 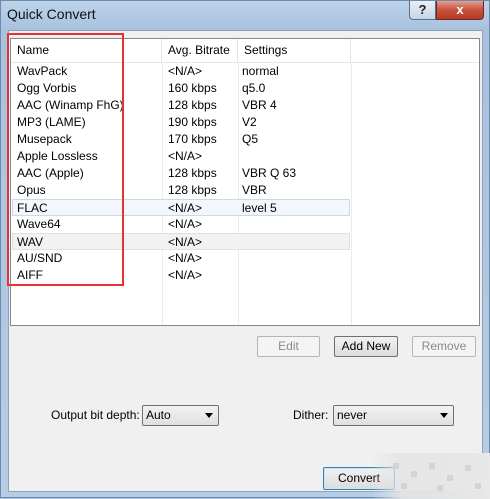 What do you see at coordinates (352, 415) in the screenshot?
I see `dither-value: never` at bounding box center [352, 415].